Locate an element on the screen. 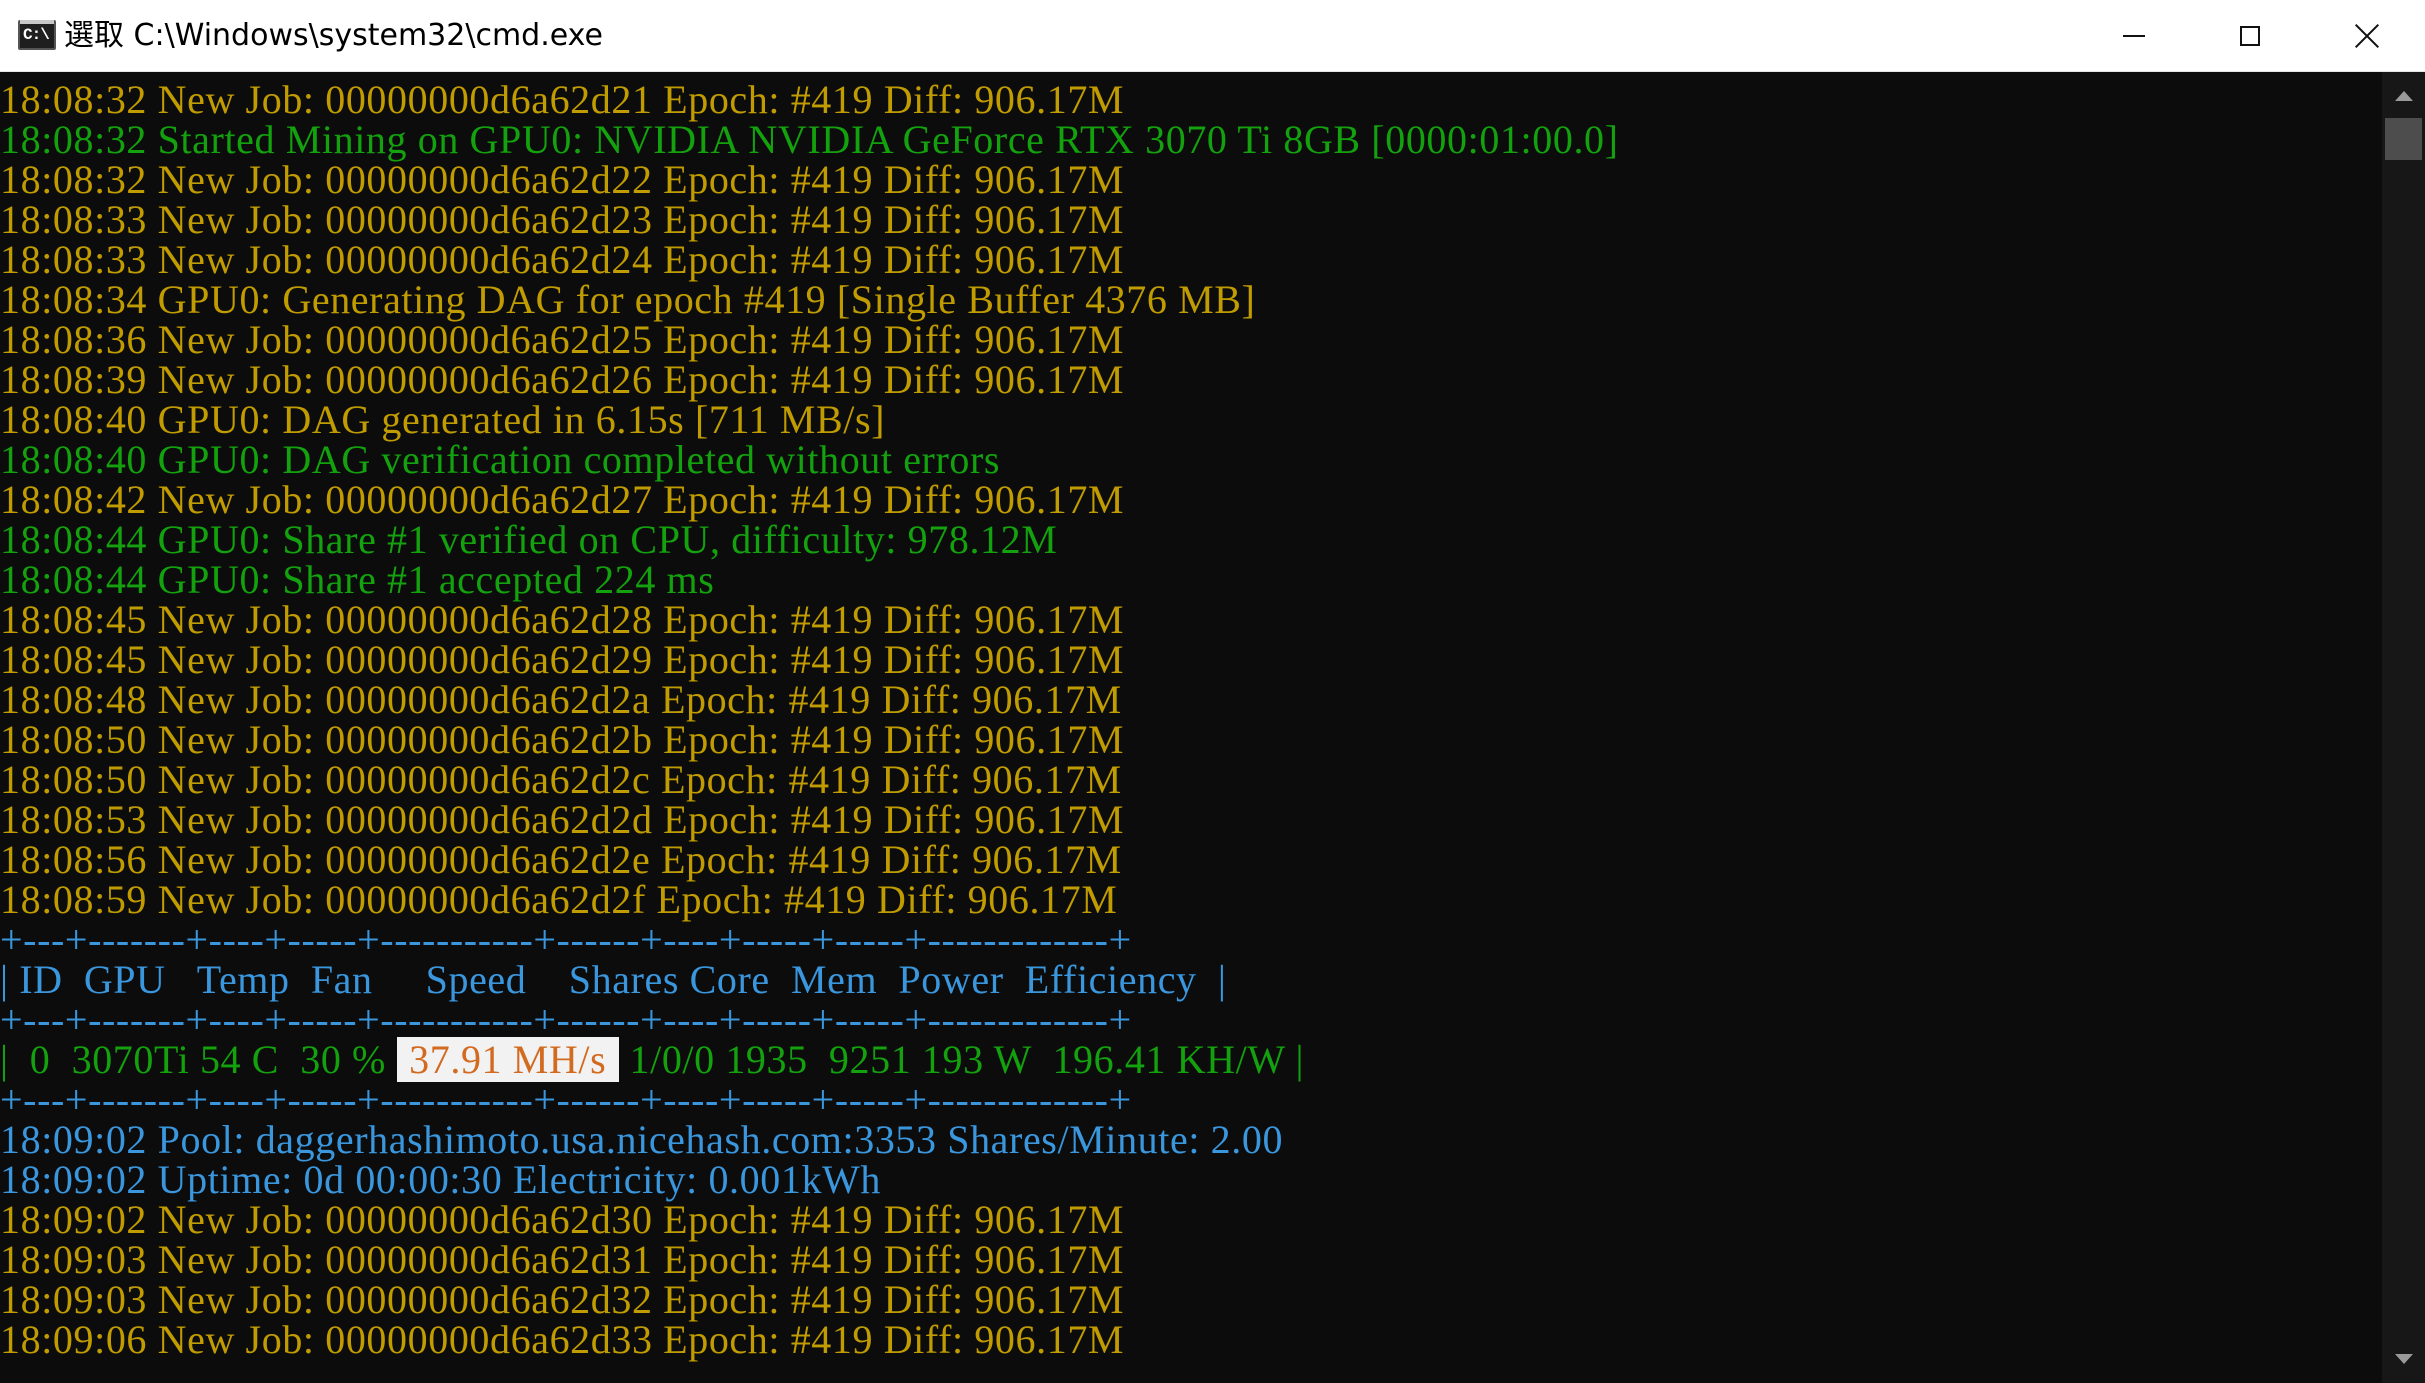 This screenshot has width=2425, height=1383. close-button is located at coordinates (2367, 36).